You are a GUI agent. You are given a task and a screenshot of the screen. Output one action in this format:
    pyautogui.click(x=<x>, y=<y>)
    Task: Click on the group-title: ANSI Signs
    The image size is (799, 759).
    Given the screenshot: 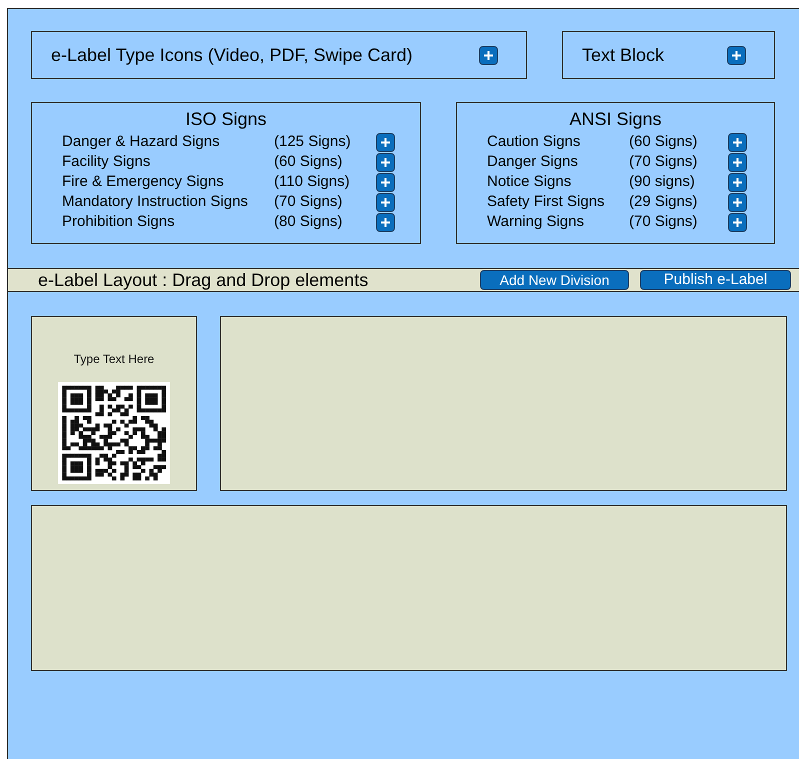 What is the action you would take?
    pyautogui.click(x=615, y=119)
    